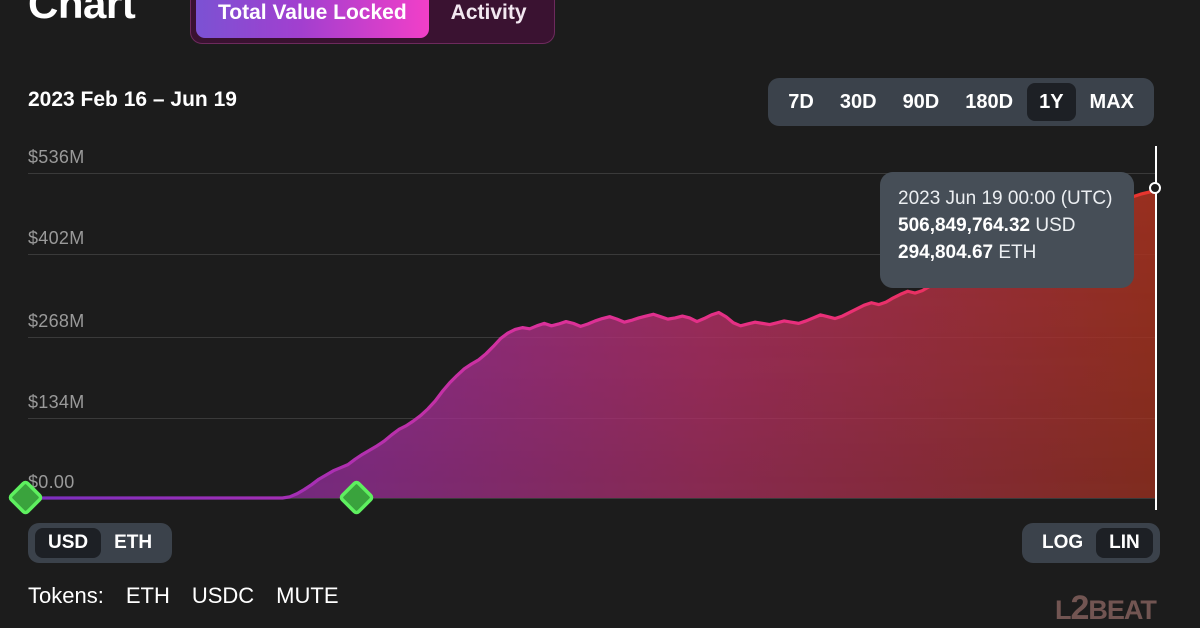  Describe the element at coordinates (801, 102) in the screenshot. I see `range-button-7d: 7D` at that location.